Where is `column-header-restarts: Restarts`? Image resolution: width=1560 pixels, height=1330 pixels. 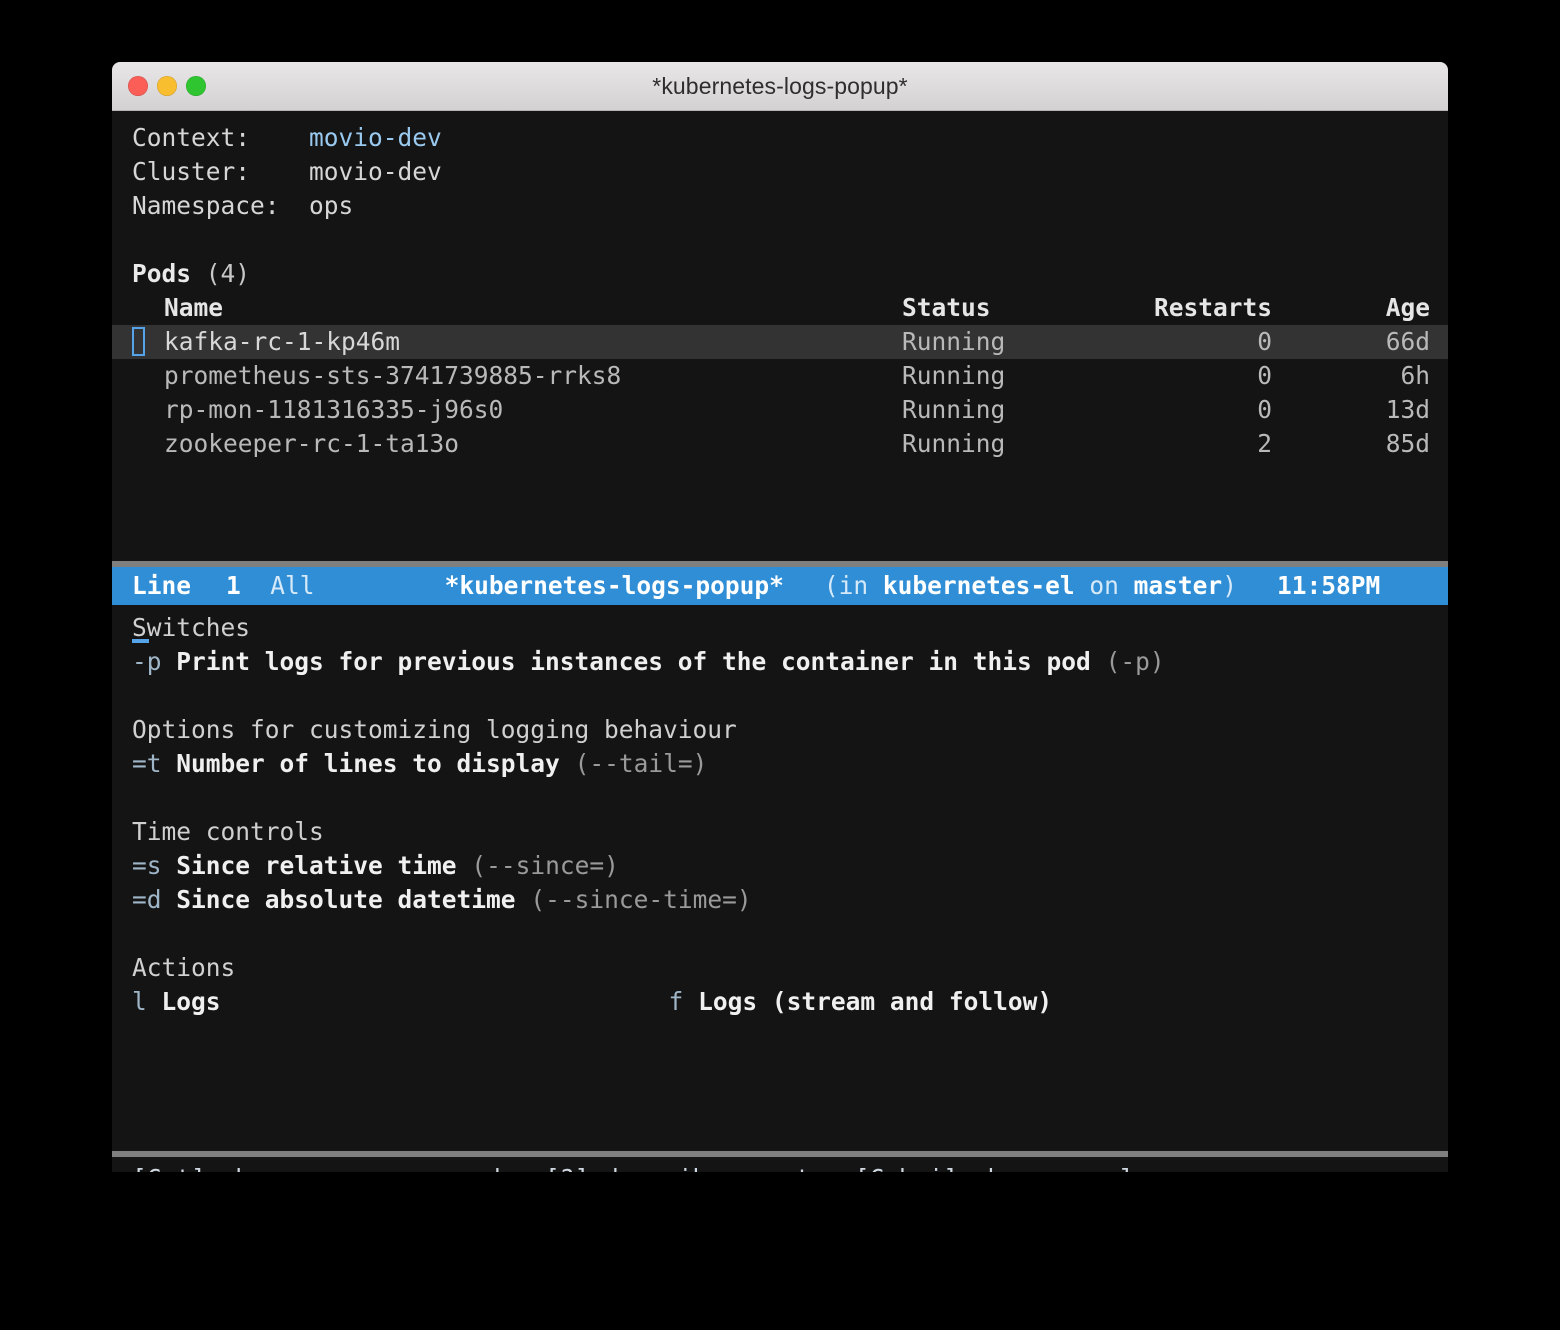
column-header-restarts: Restarts is located at coordinates (1212, 307).